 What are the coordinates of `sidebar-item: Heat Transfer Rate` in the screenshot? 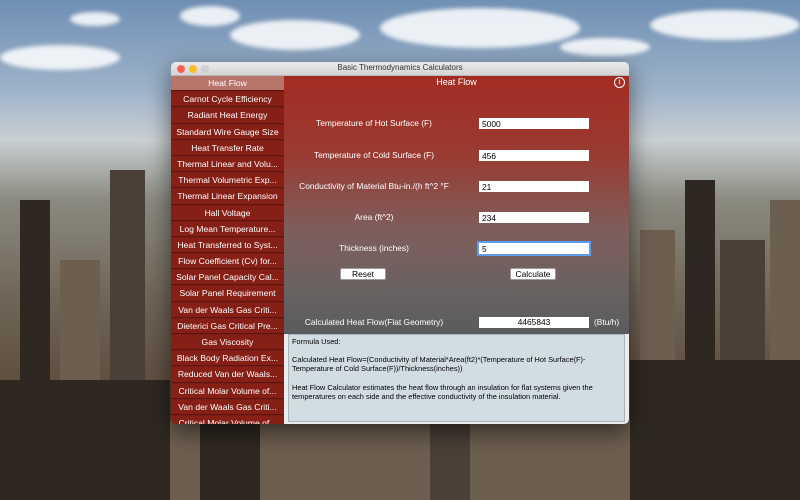 It's located at (227, 148).